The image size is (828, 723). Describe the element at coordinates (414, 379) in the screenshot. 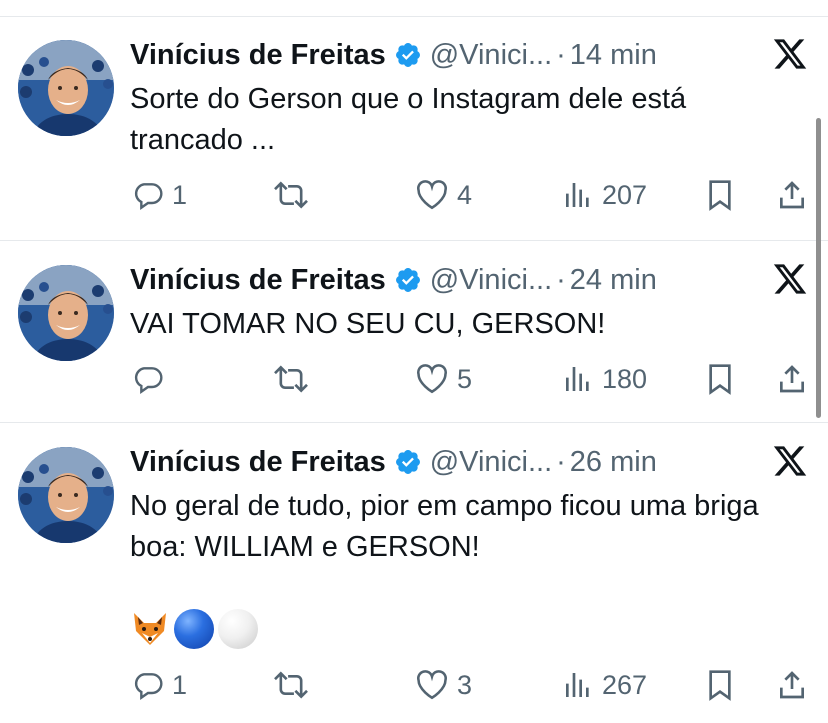

I see `action-bar: 5 180` at that location.